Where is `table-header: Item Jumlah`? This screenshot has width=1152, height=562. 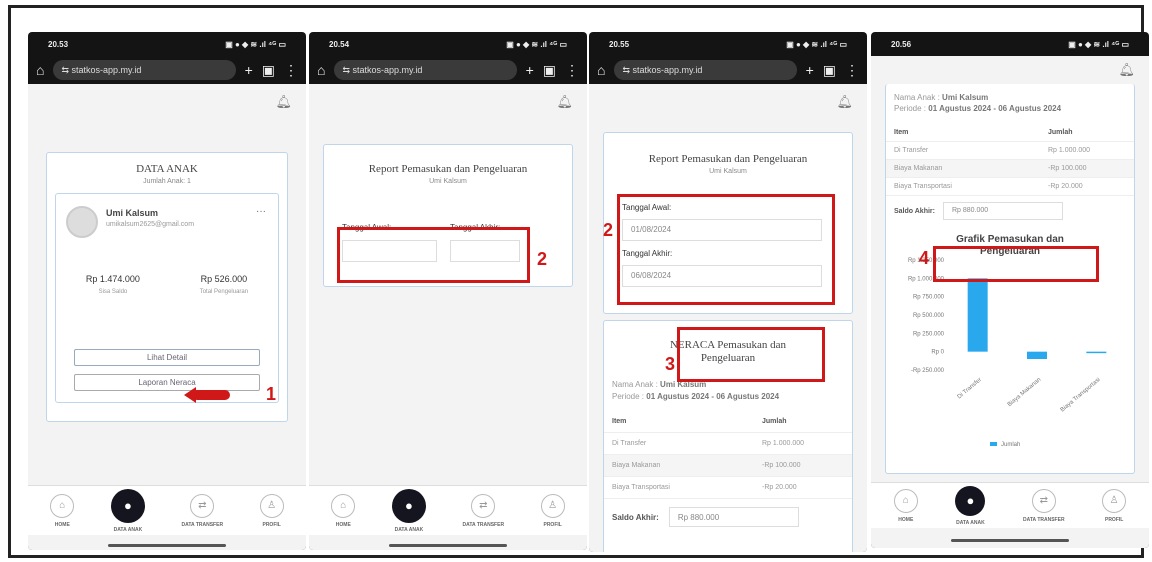
table-header: Item Jumlah is located at coordinates (728, 422).